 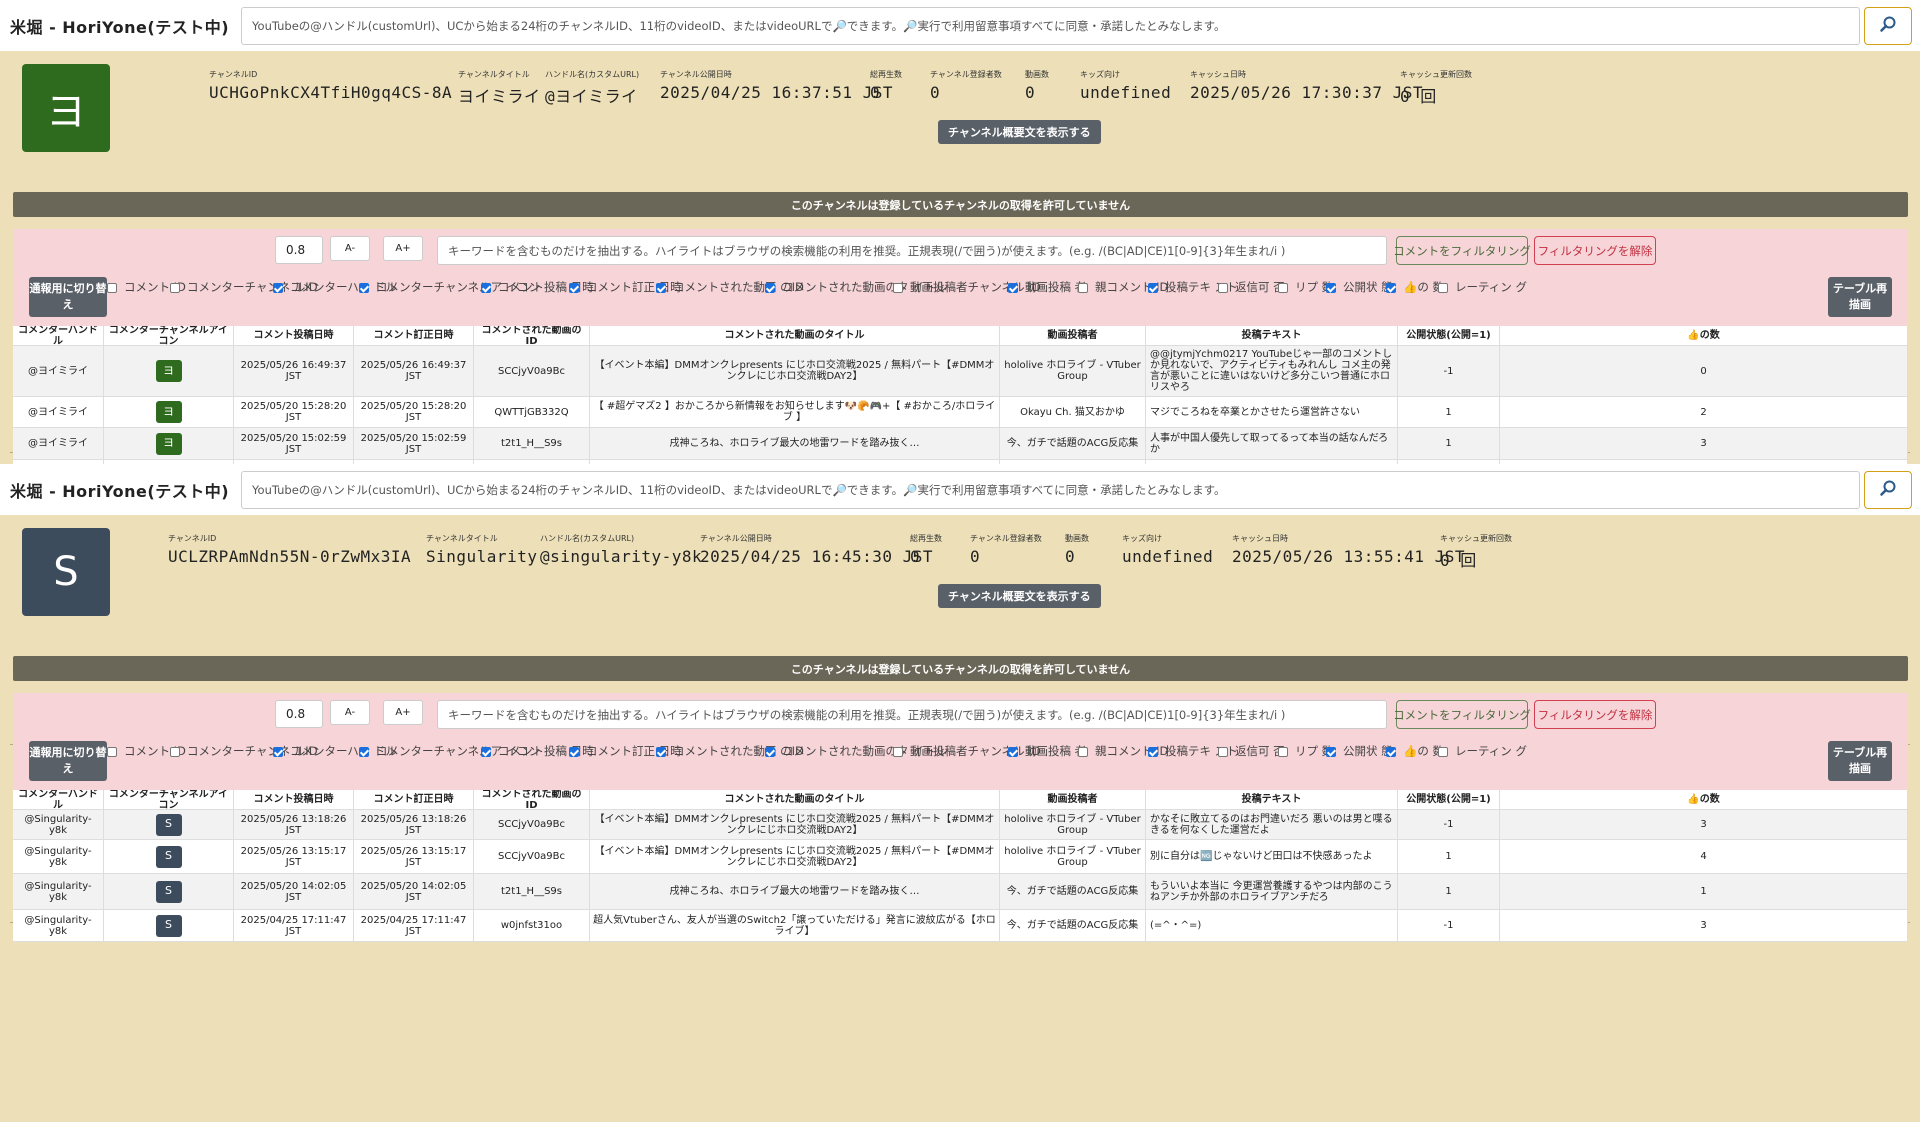 I want to click on meta-label: チャンネル登録者数, so click(x=1006, y=538).